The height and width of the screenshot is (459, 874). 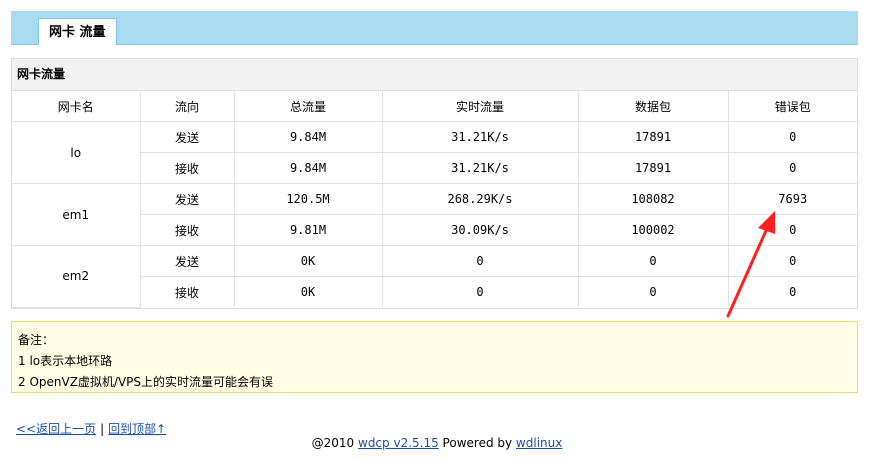 I want to click on panel-title: 网卡流量, so click(x=434, y=75).